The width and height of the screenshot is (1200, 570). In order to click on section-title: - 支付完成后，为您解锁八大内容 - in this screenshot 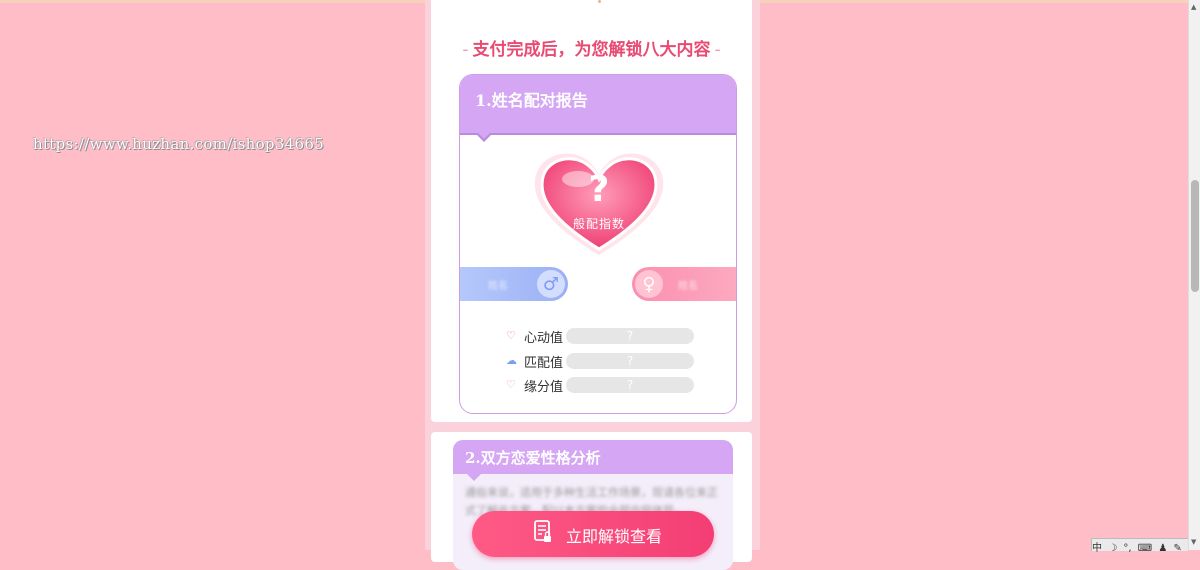, I will do `click(591, 50)`.